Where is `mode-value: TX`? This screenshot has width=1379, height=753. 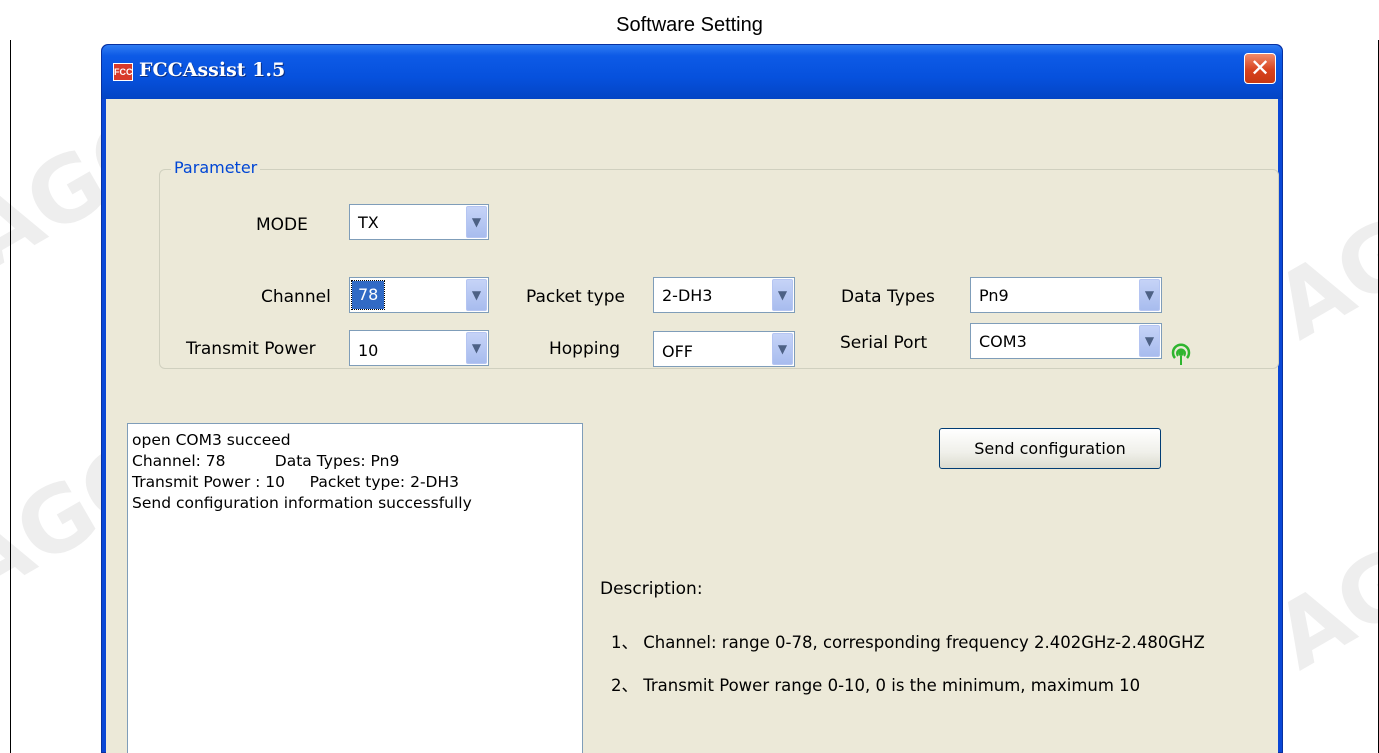 mode-value: TX is located at coordinates (368, 222).